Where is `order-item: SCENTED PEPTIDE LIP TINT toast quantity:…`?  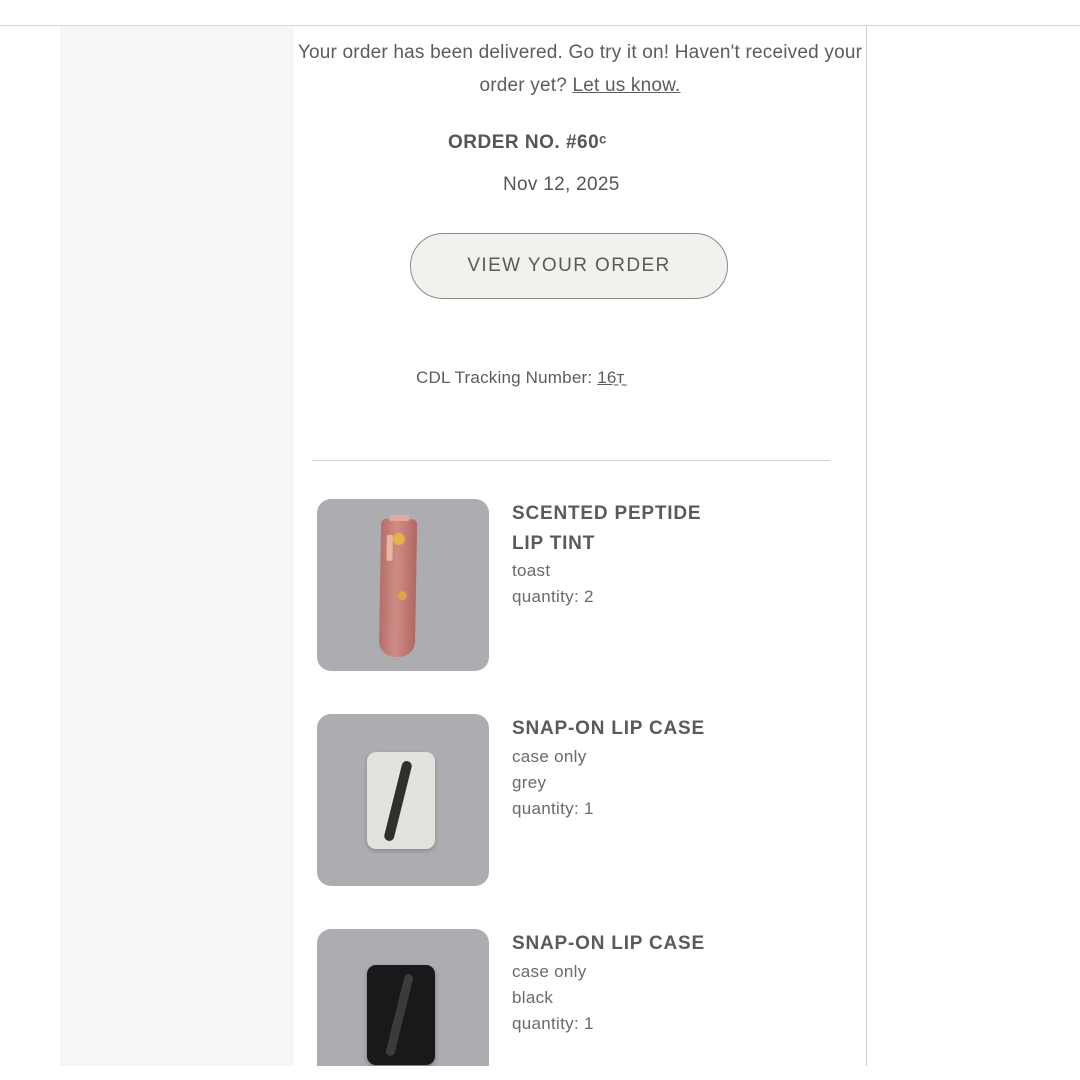
order-item: SCENTED PEPTIDE LIP TINT toast quantity:… is located at coordinates (577, 585).